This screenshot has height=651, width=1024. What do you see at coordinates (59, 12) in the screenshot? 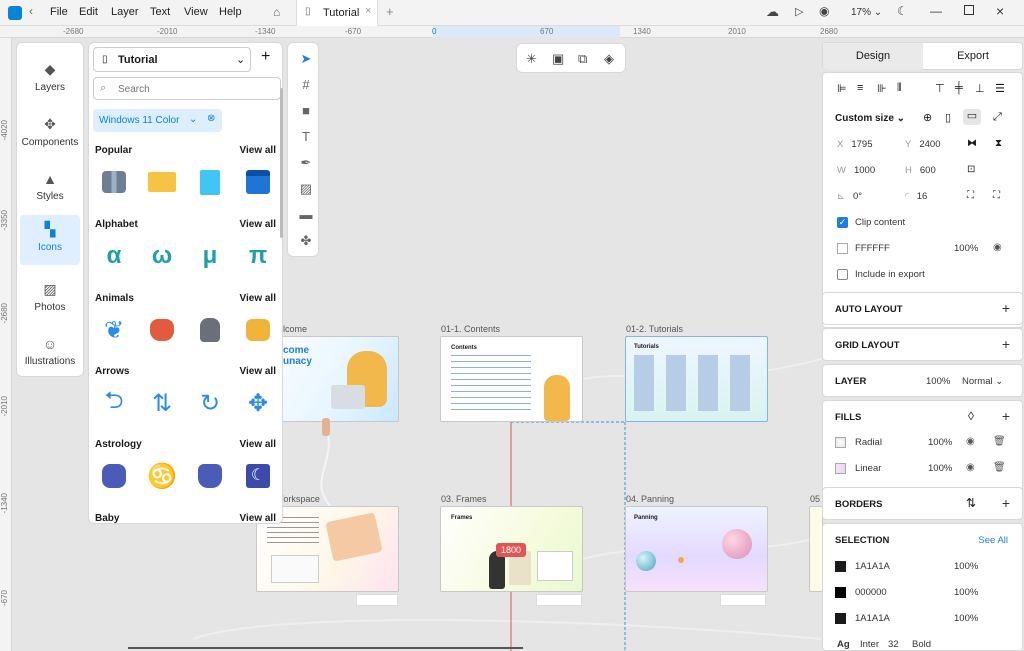
I see `menu-file: File` at bounding box center [59, 12].